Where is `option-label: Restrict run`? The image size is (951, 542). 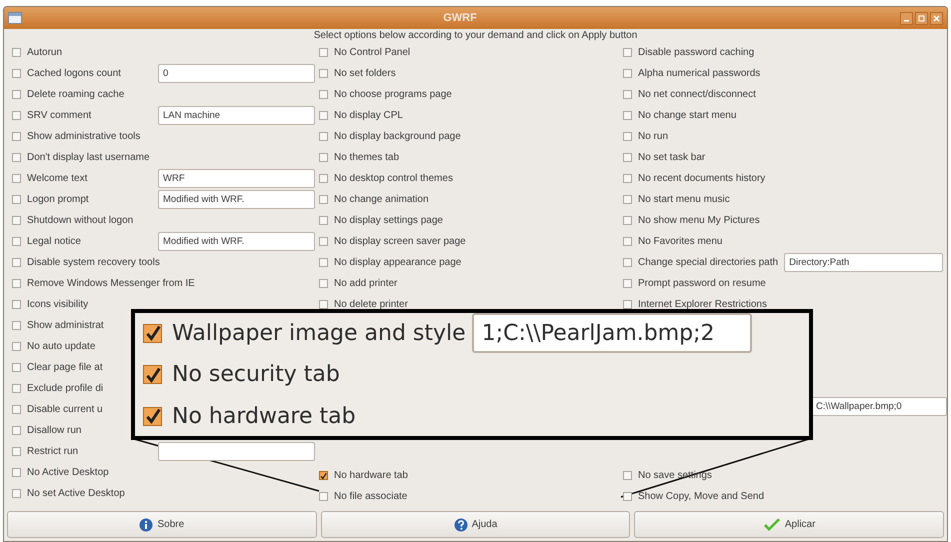 option-label: Restrict run is located at coordinates (53, 451).